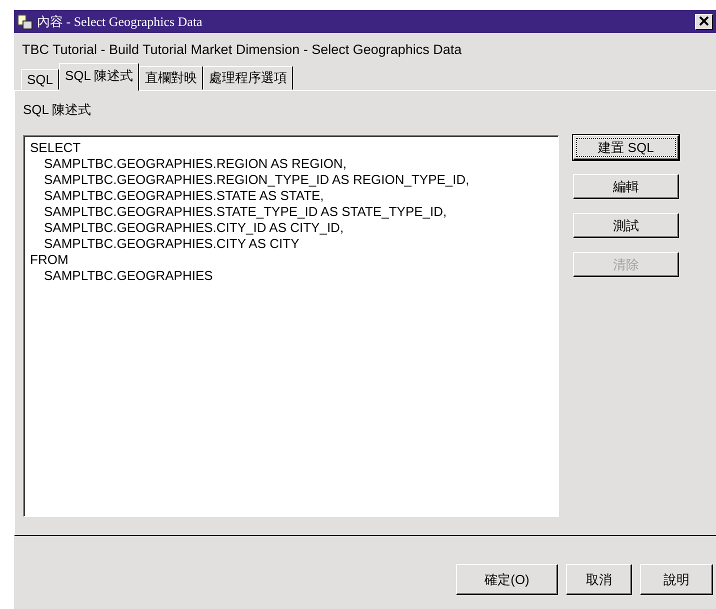 This screenshot has width=716, height=609. I want to click on tab: SQL 陳述式, so click(99, 77).